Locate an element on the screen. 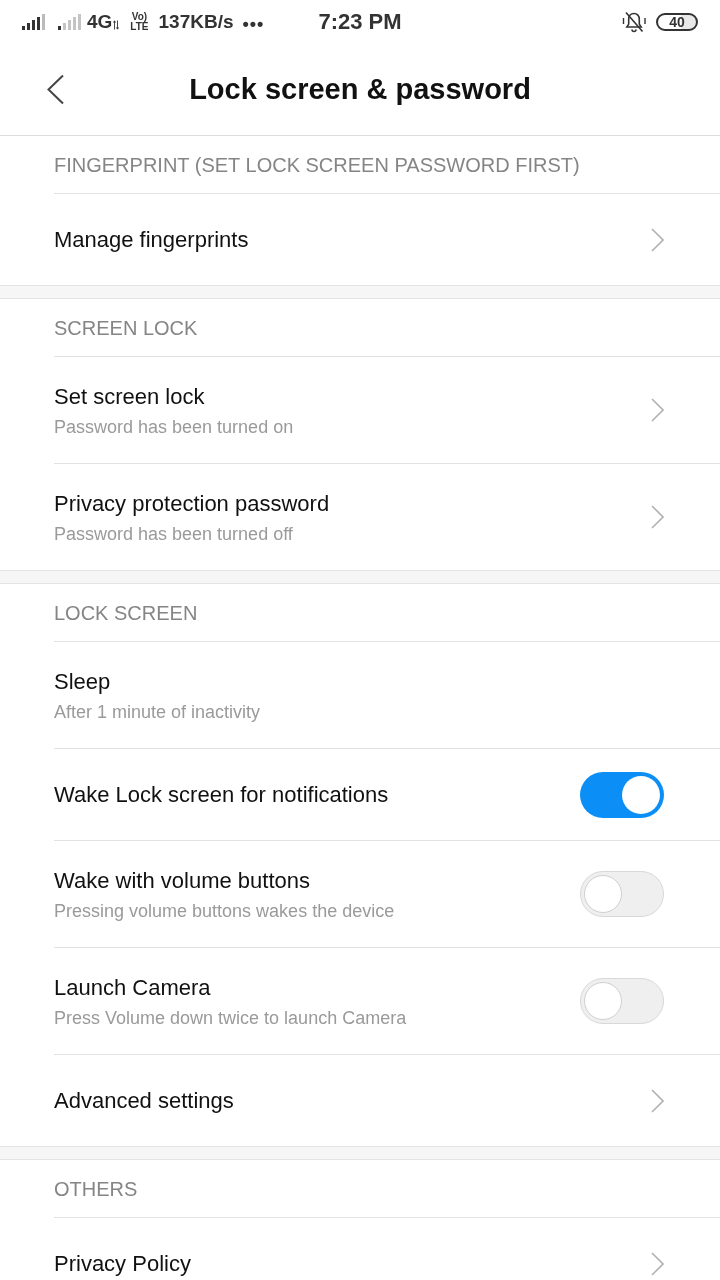 This screenshot has height=1280, width=720. setting-title: Advanced settings is located at coordinates (144, 1100).